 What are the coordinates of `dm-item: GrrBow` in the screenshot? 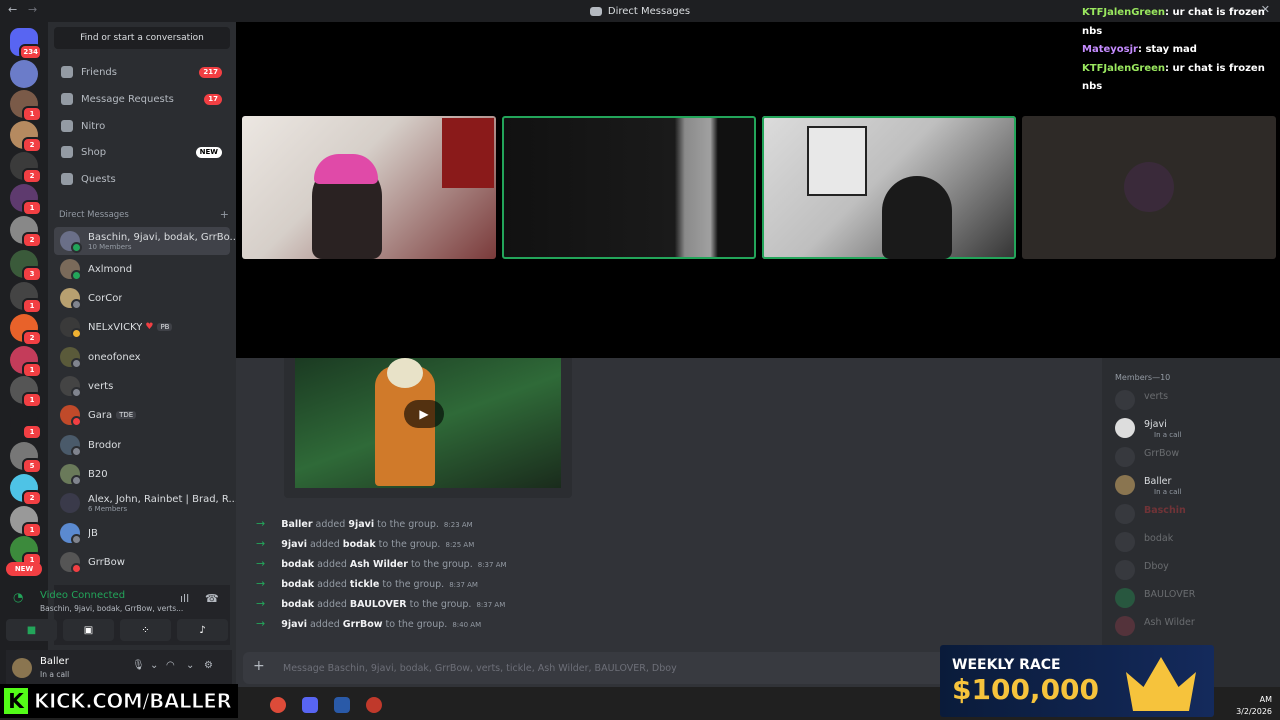 It's located at (142, 562).